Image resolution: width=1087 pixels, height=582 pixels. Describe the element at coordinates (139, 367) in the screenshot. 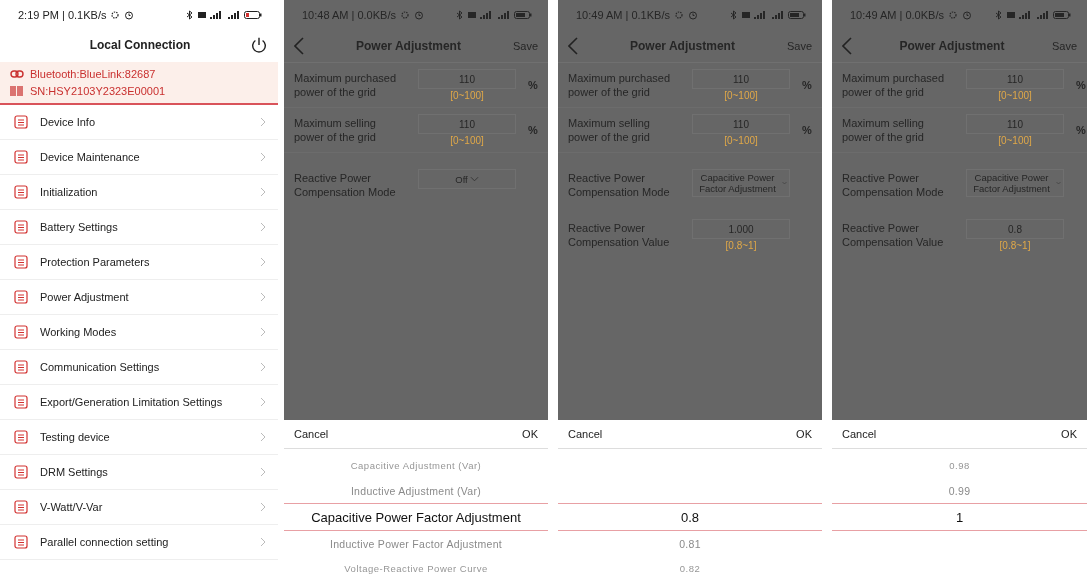

I see `menu-item: Communication Settings` at that location.